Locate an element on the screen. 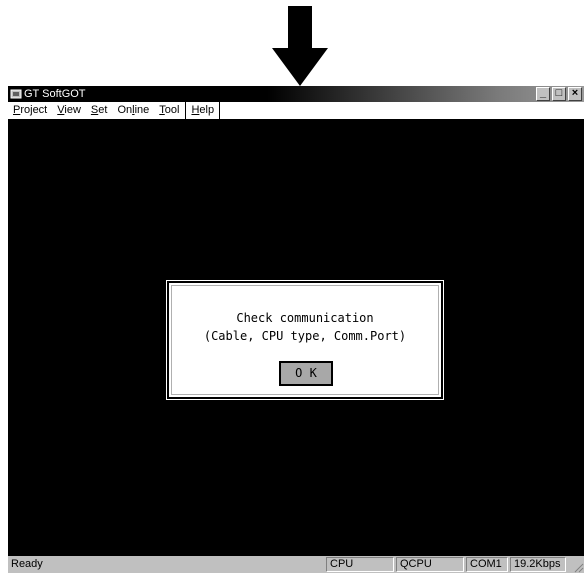 The width and height of the screenshot is (584, 573). maximize-icon: □ is located at coordinates (559, 94).